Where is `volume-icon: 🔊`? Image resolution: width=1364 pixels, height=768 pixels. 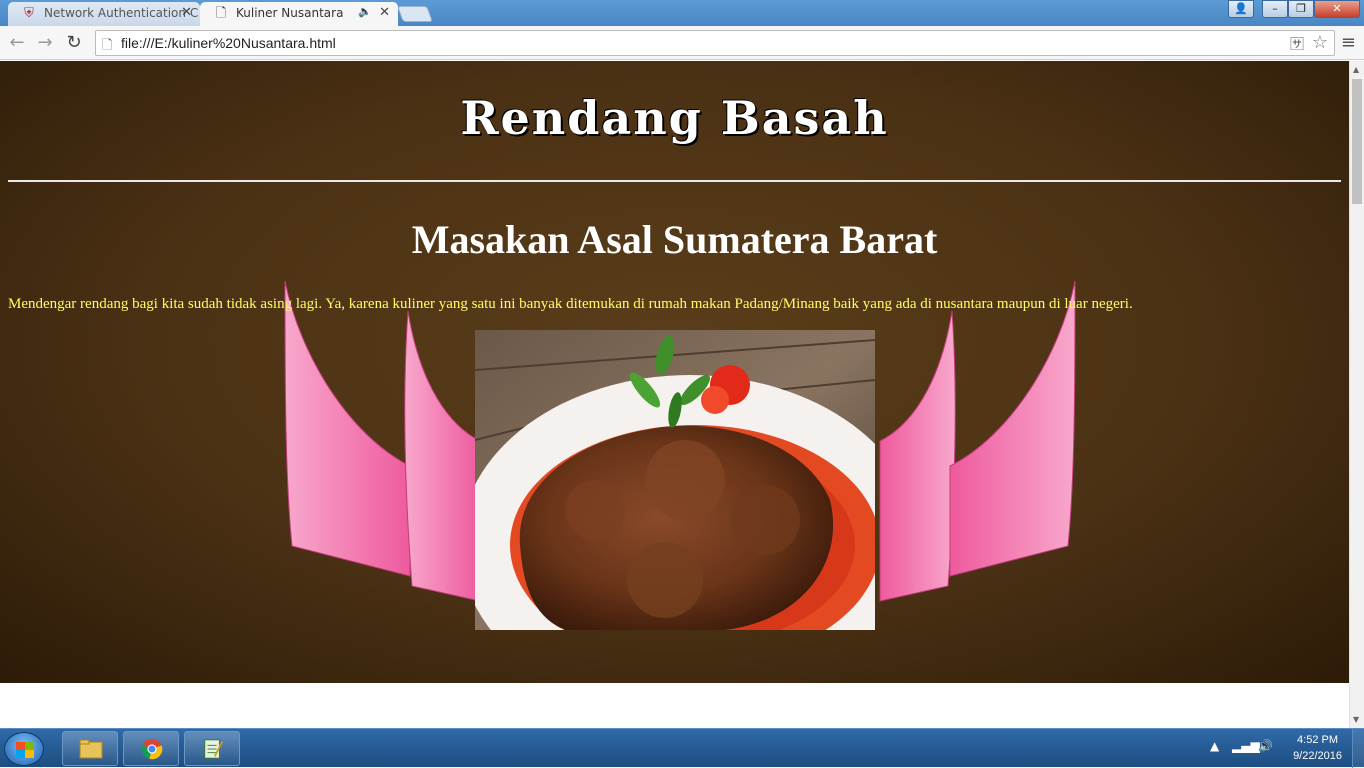
volume-icon: 🔊 is located at coordinates (1265, 746).